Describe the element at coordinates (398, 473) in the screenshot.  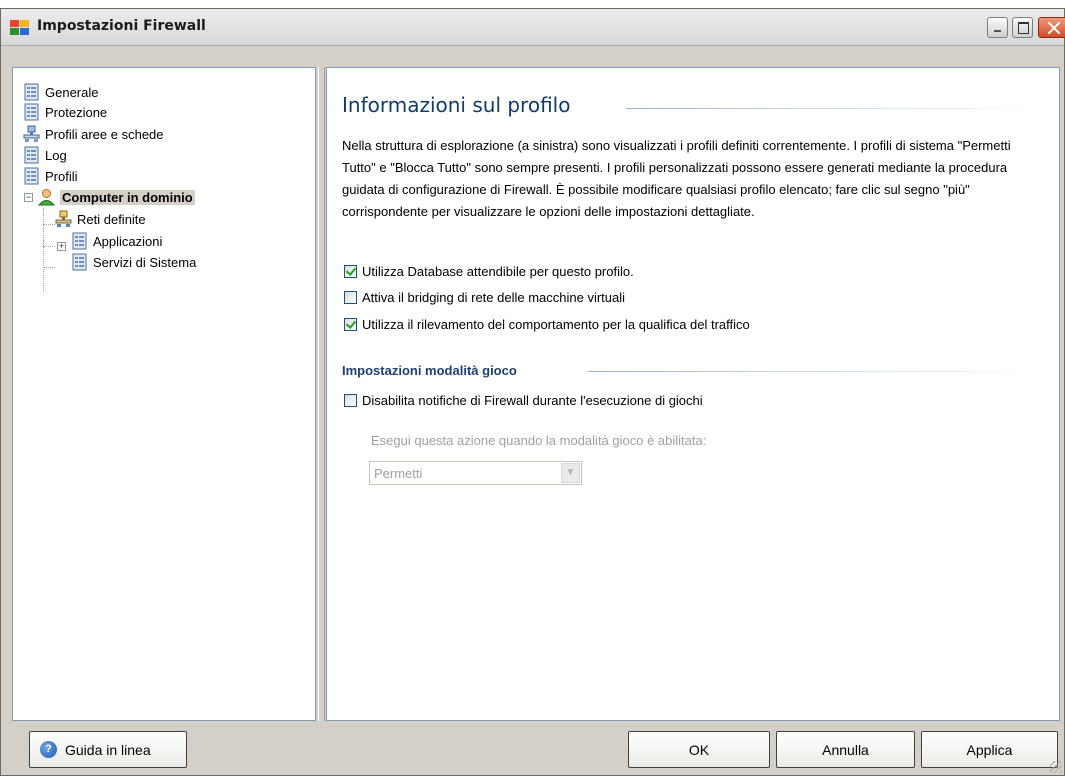
I see `dropdown-value: Permetti` at that location.